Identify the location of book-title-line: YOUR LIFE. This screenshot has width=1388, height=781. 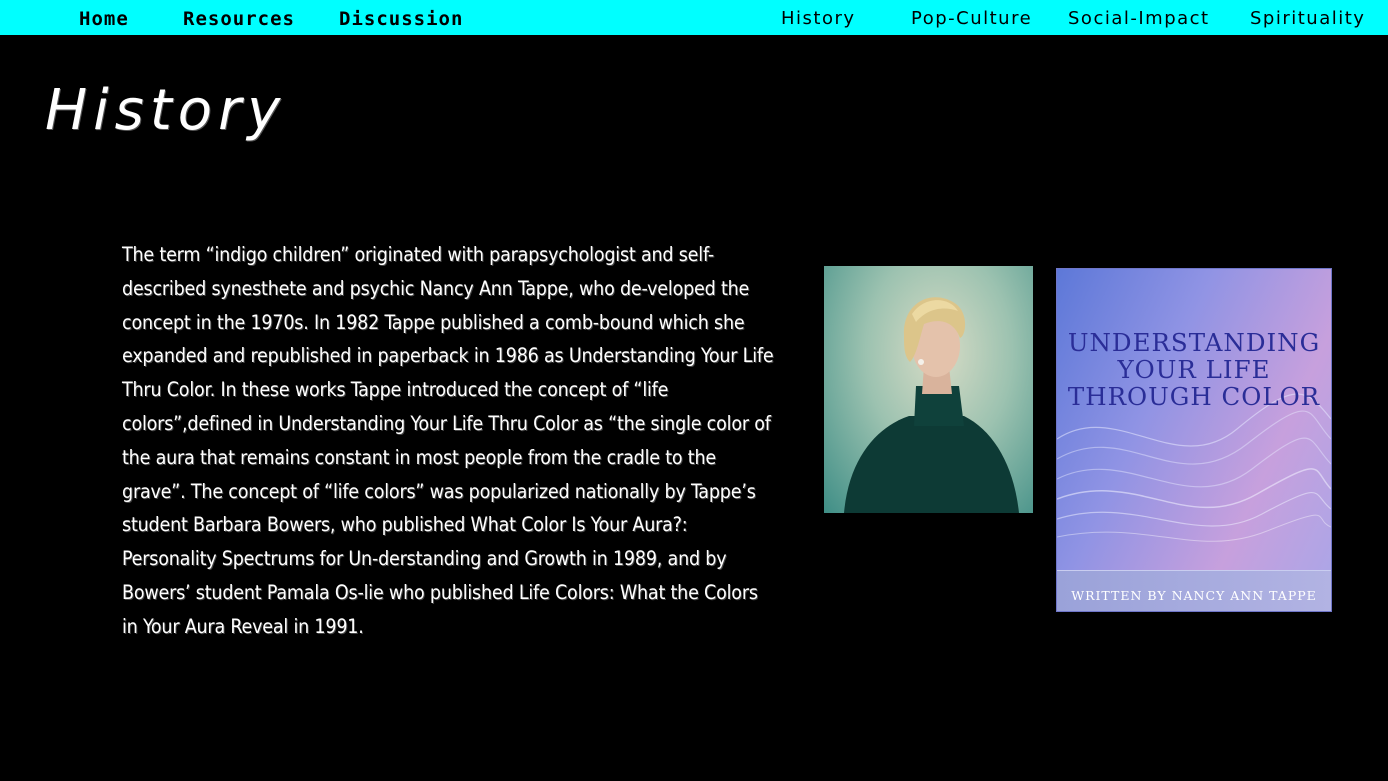
(1194, 369).